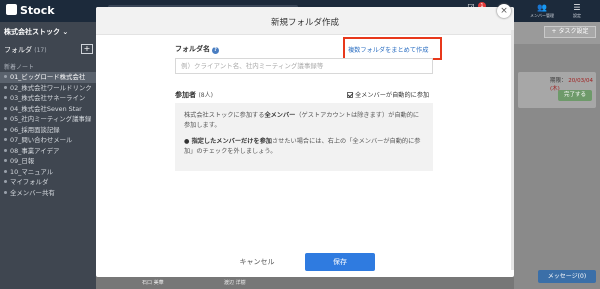 The width and height of the screenshot is (600, 289). Describe the element at coordinates (19, 66) in the screenshot. I see `recent-notes-label: 新着ノート` at that location.